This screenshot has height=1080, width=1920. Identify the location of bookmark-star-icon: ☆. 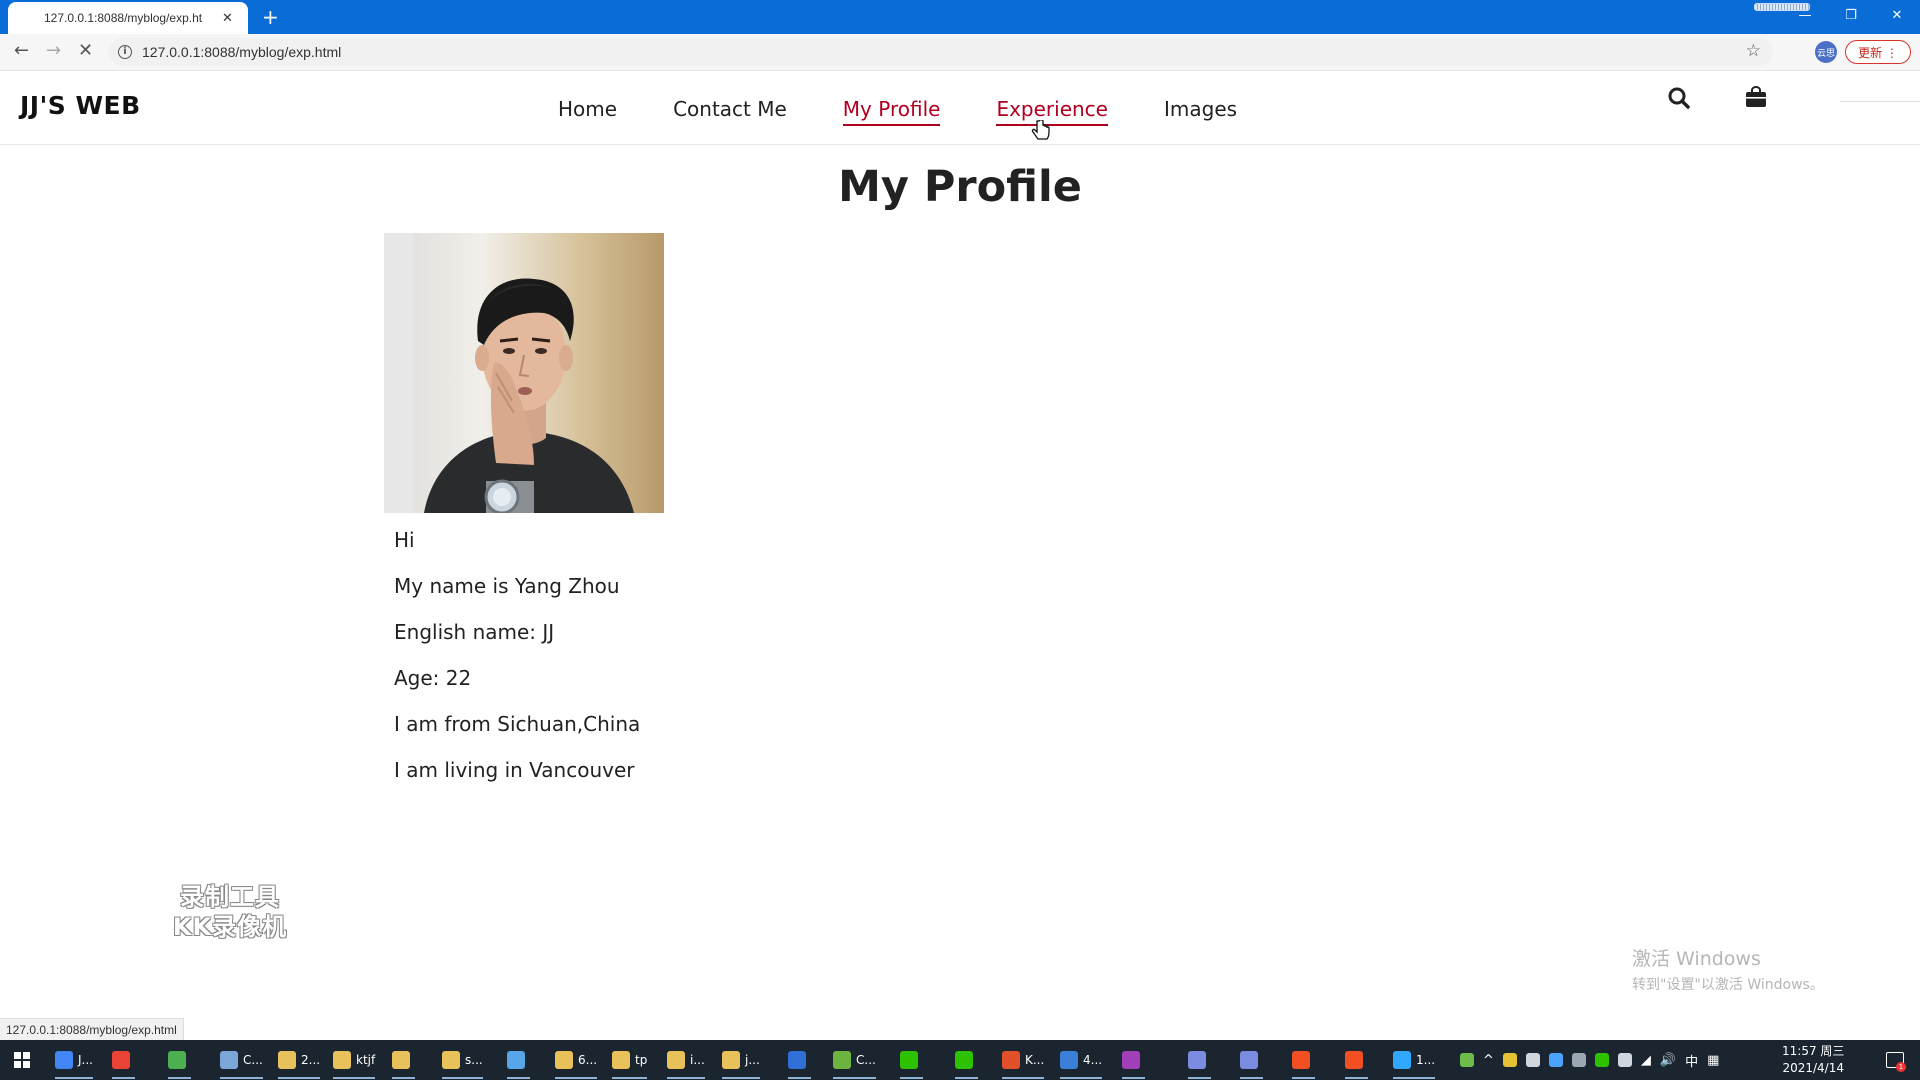
(1753, 51).